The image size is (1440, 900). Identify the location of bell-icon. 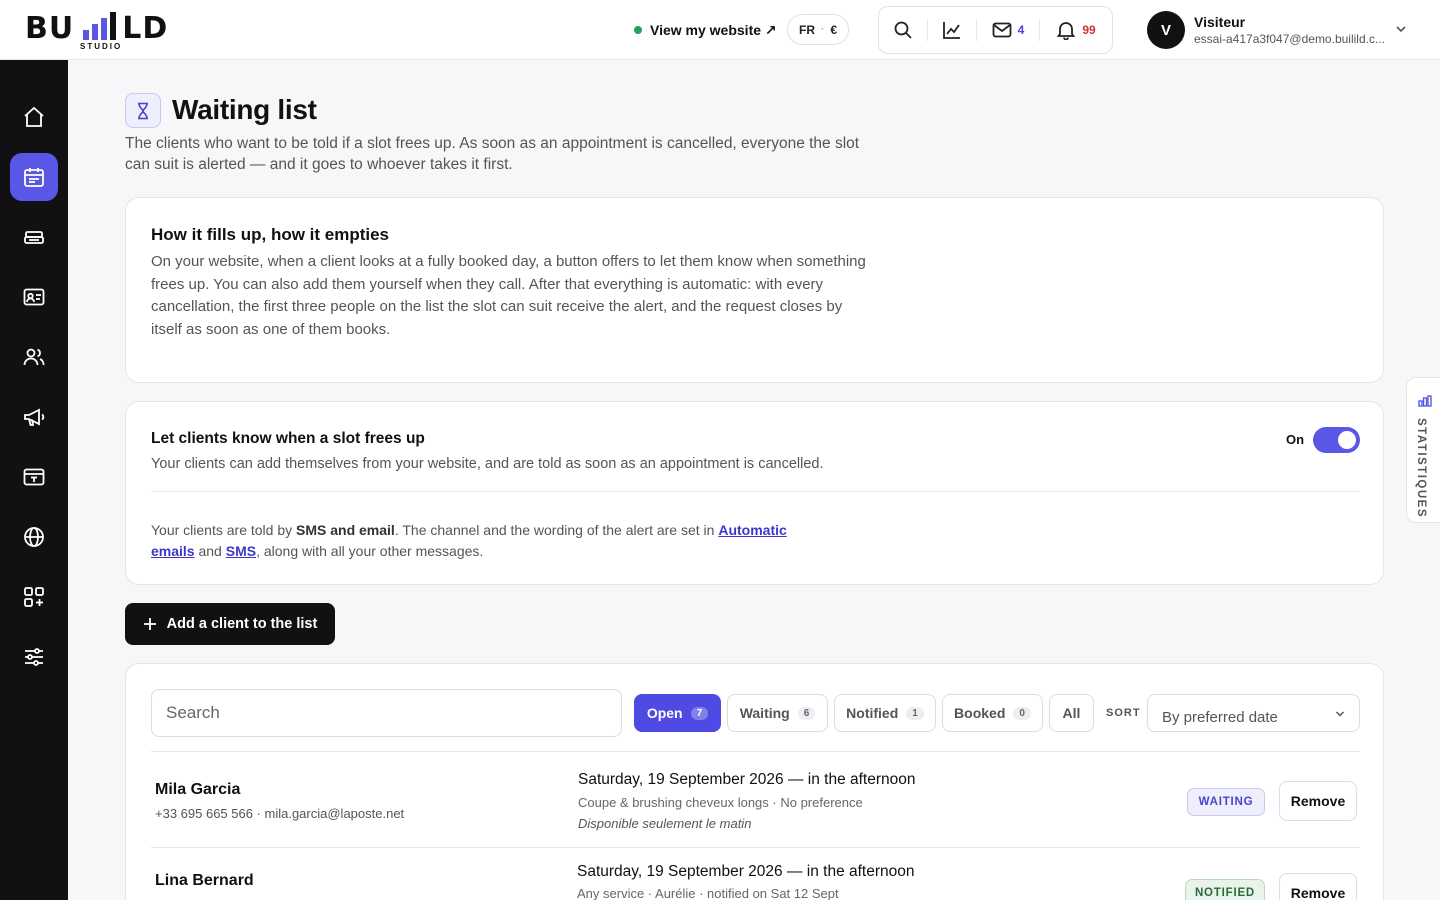
(1066, 31).